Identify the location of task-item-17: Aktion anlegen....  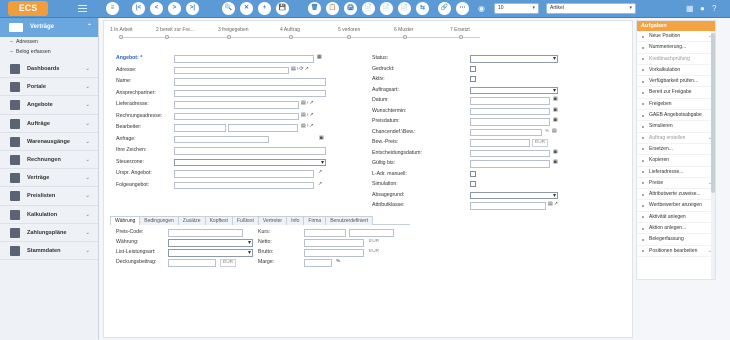
(676, 229).